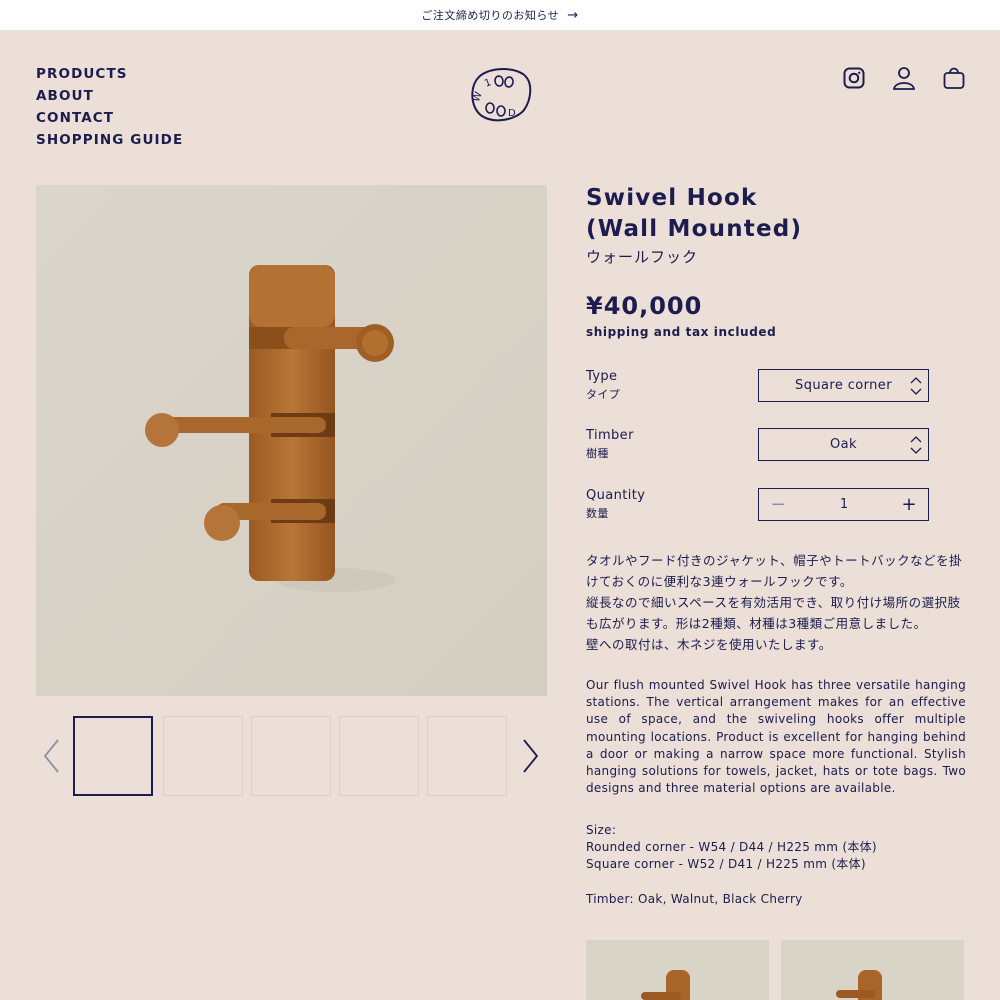  What do you see at coordinates (694, 214) in the screenshot?
I see `product-title: Swivel Hook (Wall Mounted)` at bounding box center [694, 214].